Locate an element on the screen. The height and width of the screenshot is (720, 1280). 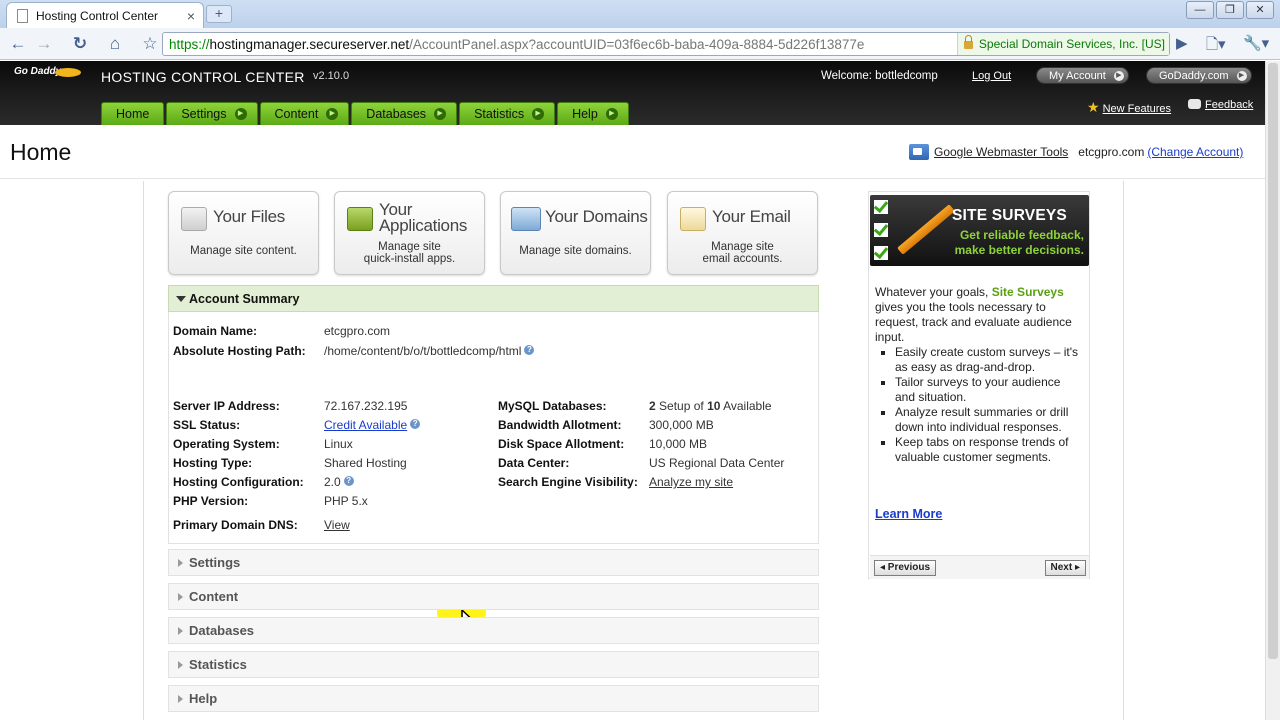
nav-tab-content: Content ▶ is located at coordinates (304, 113).